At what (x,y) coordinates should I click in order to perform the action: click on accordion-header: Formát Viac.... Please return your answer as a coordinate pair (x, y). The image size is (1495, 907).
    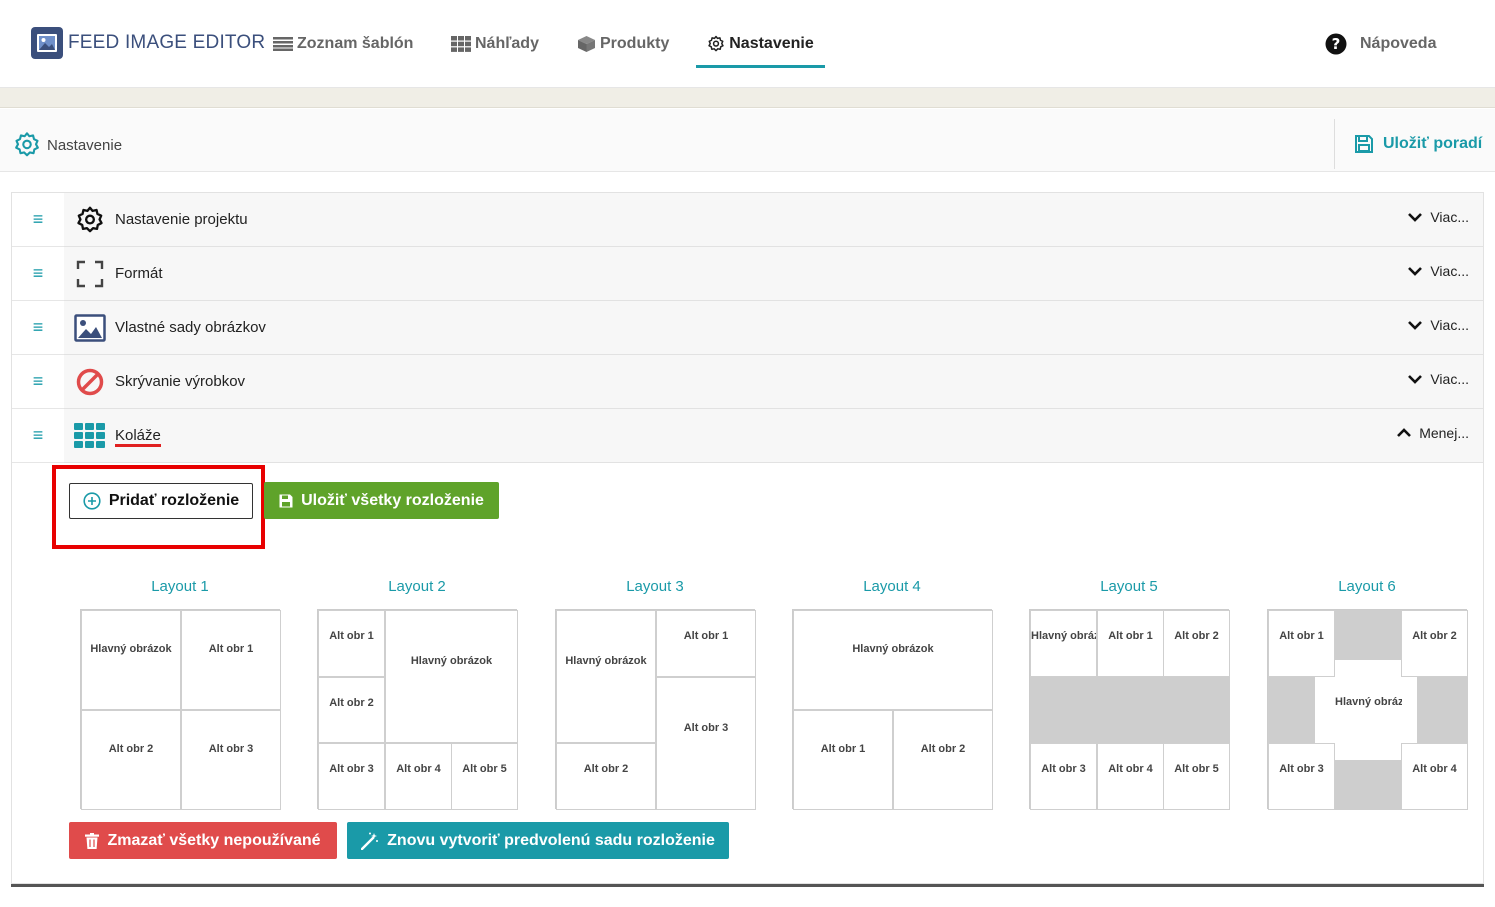
    Looking at the image, I should click on (773, 274).